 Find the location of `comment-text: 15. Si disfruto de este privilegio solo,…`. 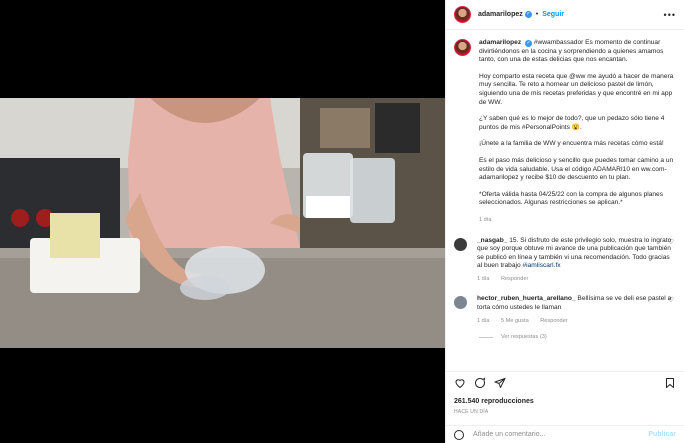

comment-text: 15. Si disfruto de este privilegio solo,… is located at coordinates (574, 253).